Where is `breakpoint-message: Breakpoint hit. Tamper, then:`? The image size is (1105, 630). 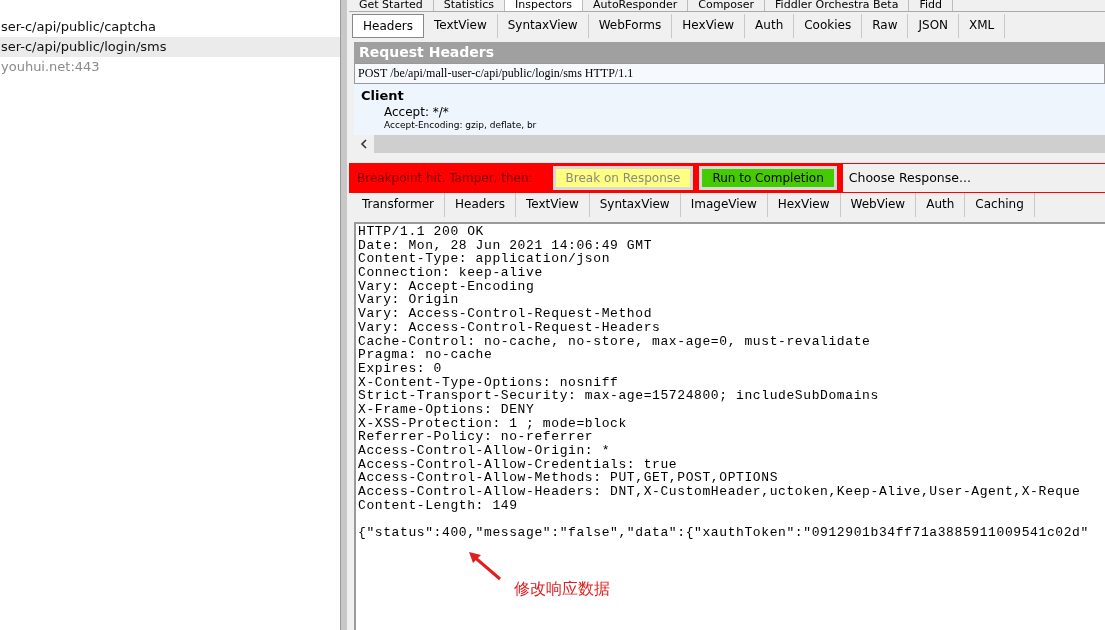
breakpoint-message: Breakpoint hit. Tamper, then: is located at coordinates (445, 178).